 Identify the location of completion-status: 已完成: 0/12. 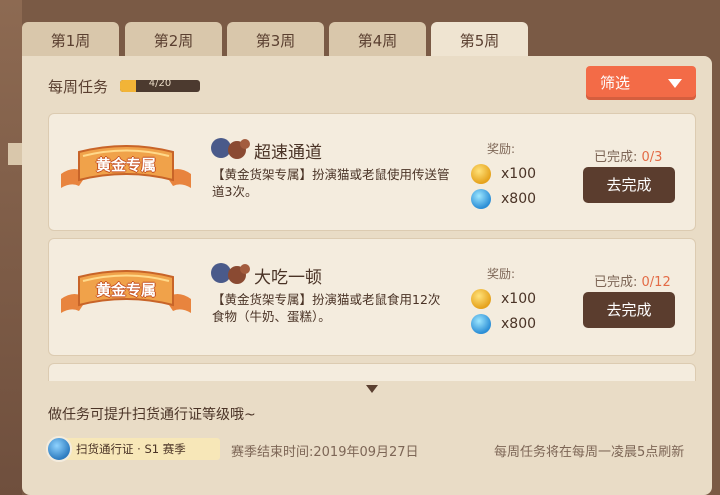
(632, 280).